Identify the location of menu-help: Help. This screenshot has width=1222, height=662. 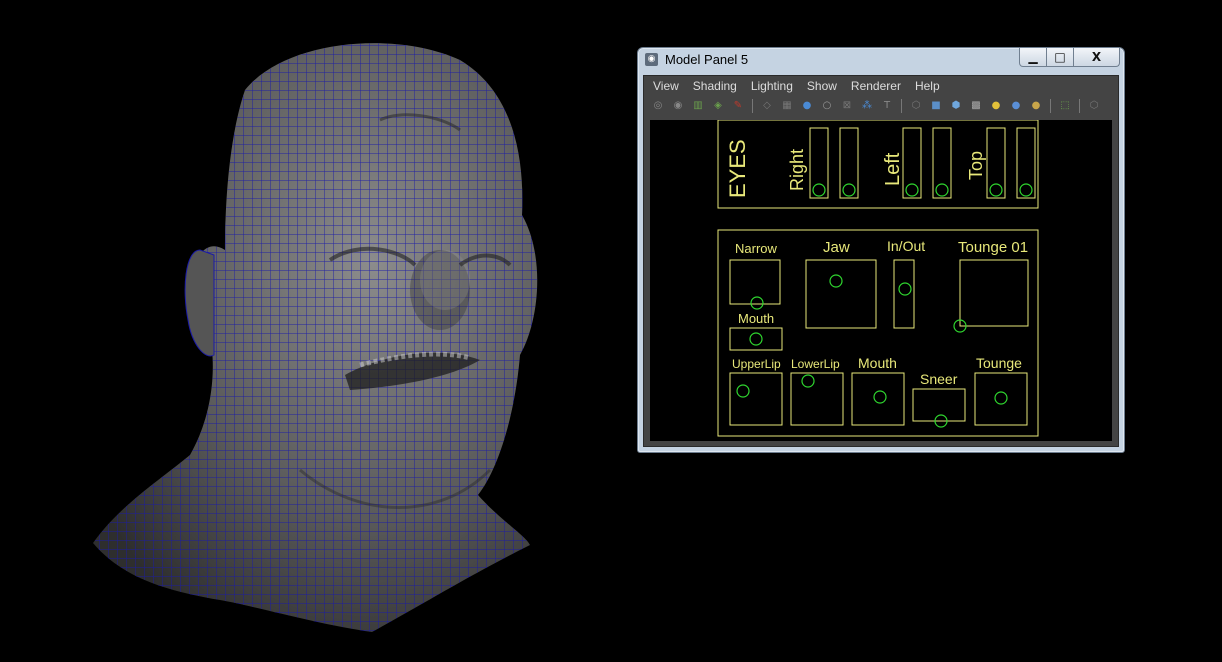
(927, 86).